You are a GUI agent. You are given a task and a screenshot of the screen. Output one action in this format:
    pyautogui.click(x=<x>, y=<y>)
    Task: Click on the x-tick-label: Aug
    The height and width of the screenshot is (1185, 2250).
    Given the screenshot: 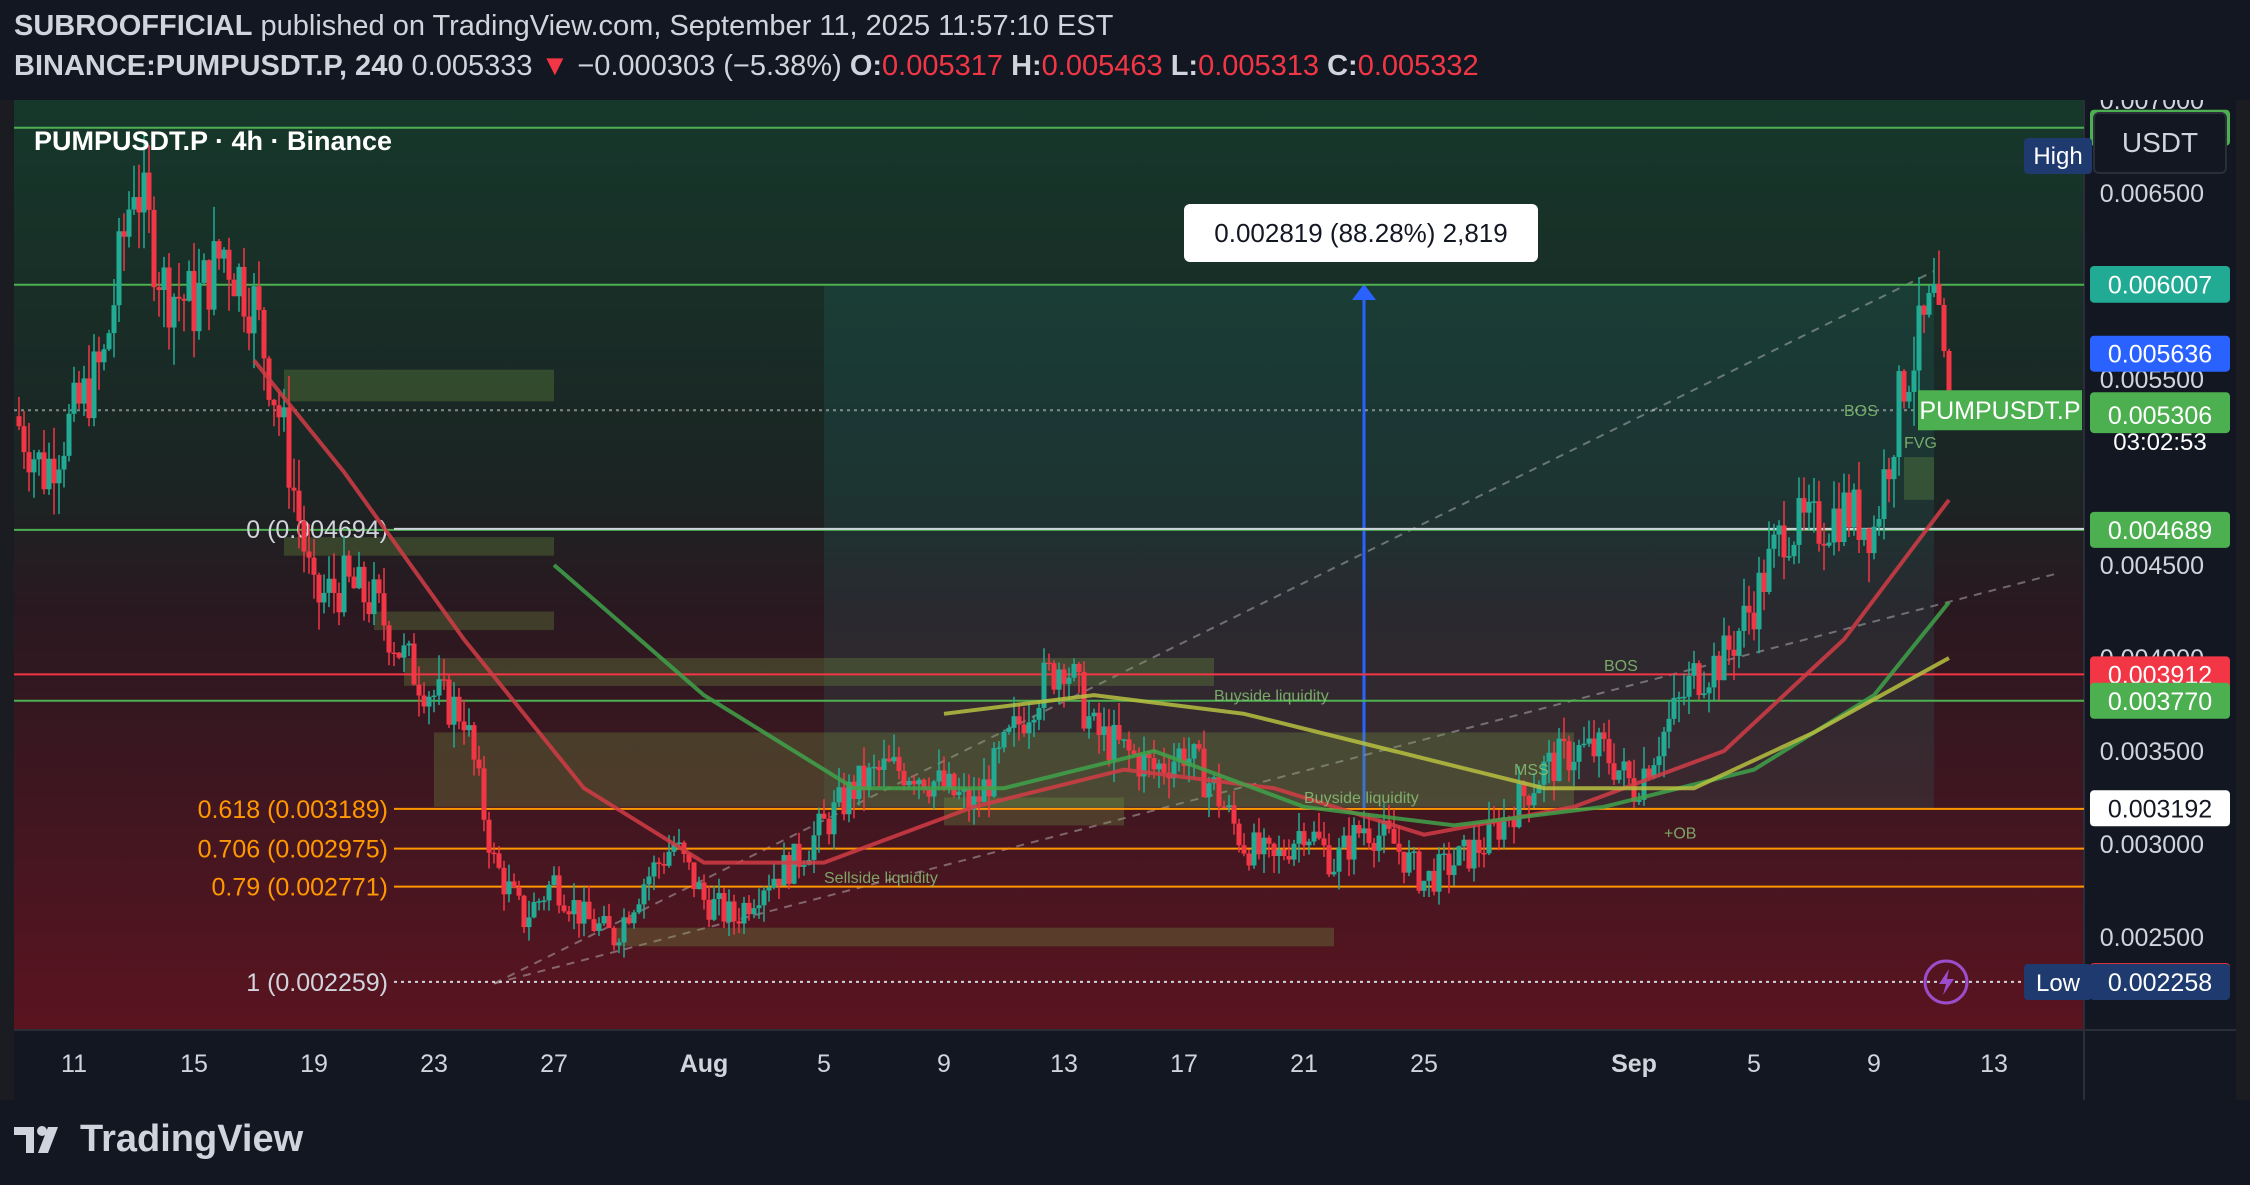 What is the action you would take?
    pyautogui.click(x=704, y=1064)
    